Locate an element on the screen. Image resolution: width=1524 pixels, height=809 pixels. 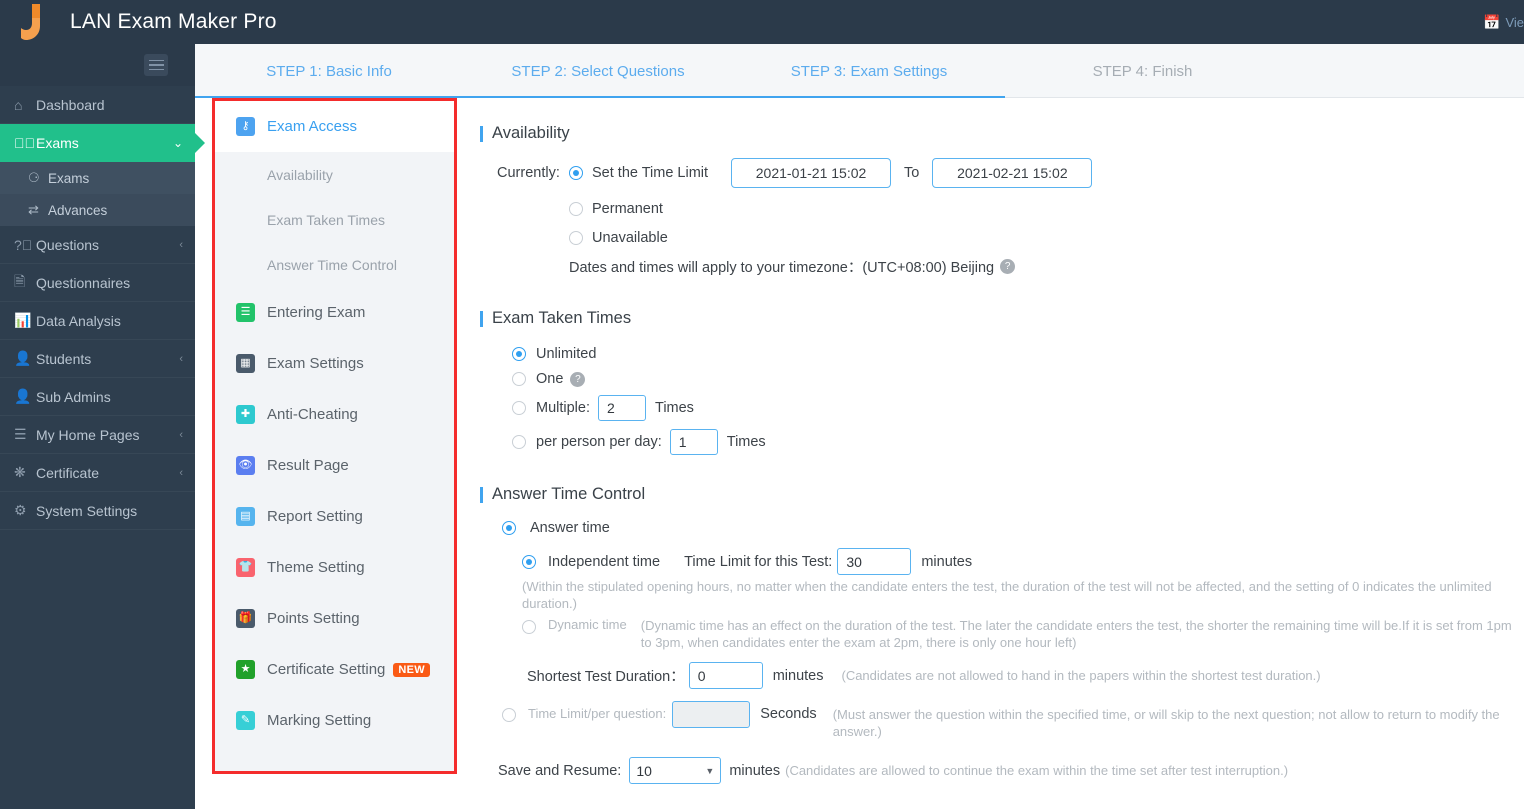
sidebar-item-exams-sub: ⚆ Exams is located at coordinates (97, 178).